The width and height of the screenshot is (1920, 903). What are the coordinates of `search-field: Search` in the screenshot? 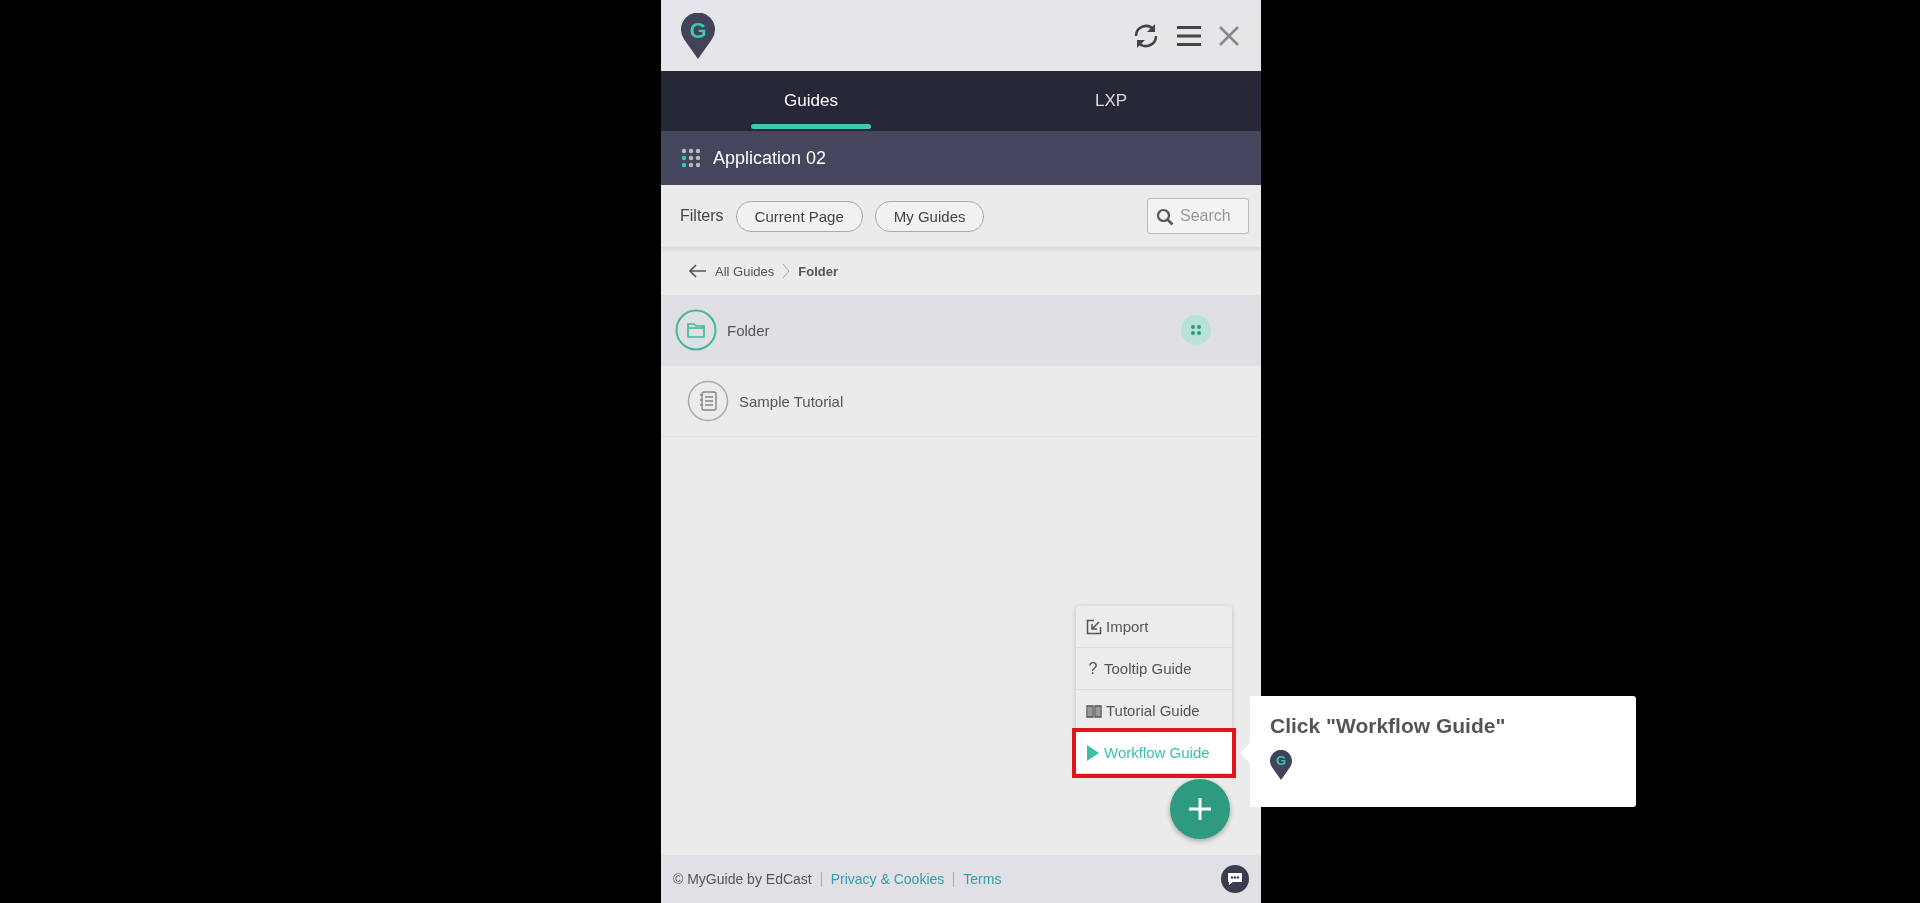 It's located at (1198, 216).